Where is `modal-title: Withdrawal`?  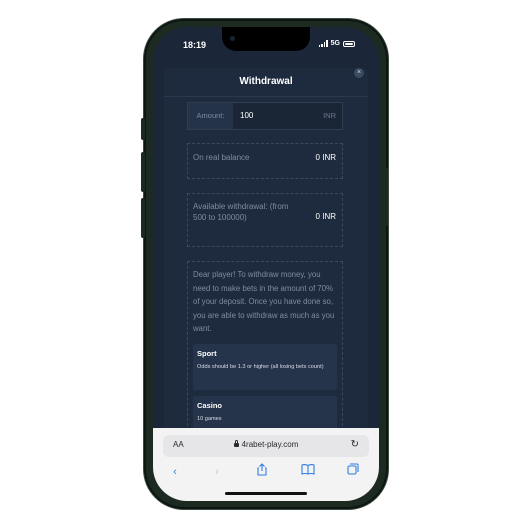
modal-title: Withdrawal is located at coordinates (266, 81).